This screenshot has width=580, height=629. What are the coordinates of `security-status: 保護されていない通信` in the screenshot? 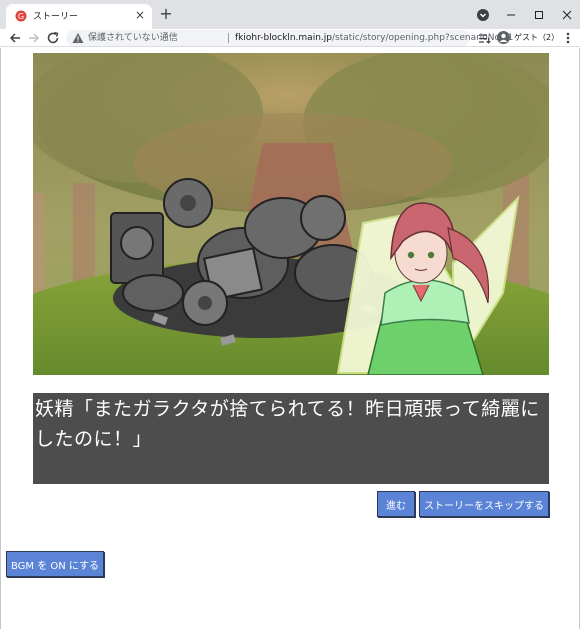 It's located at (133, 38).